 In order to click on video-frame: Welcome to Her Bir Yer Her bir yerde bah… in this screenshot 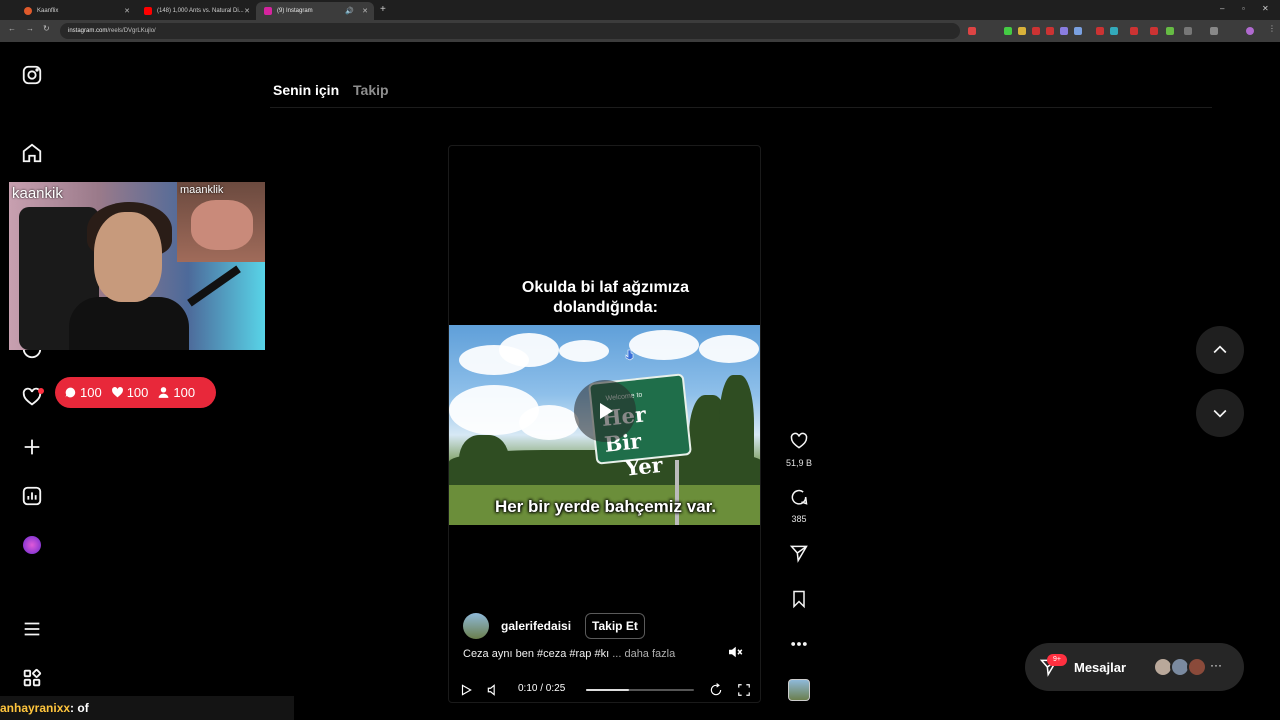, I will do `click(604, 425)`.